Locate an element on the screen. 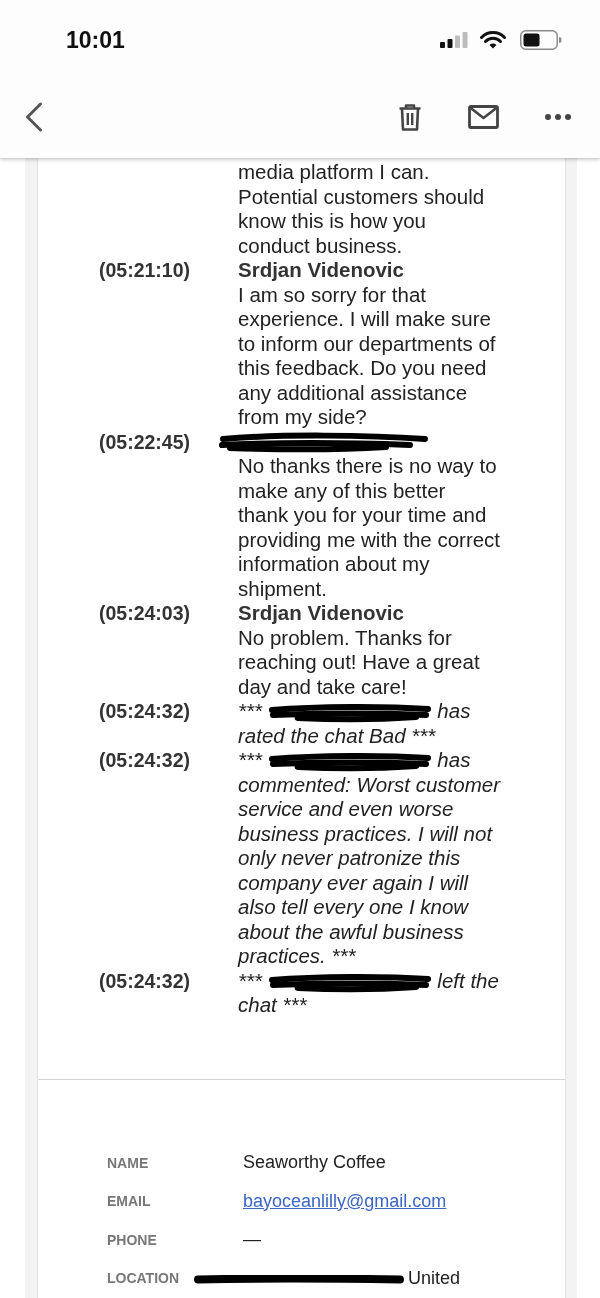  field-value: Seaworthy Coffee is located at coordinates (314, 1162).